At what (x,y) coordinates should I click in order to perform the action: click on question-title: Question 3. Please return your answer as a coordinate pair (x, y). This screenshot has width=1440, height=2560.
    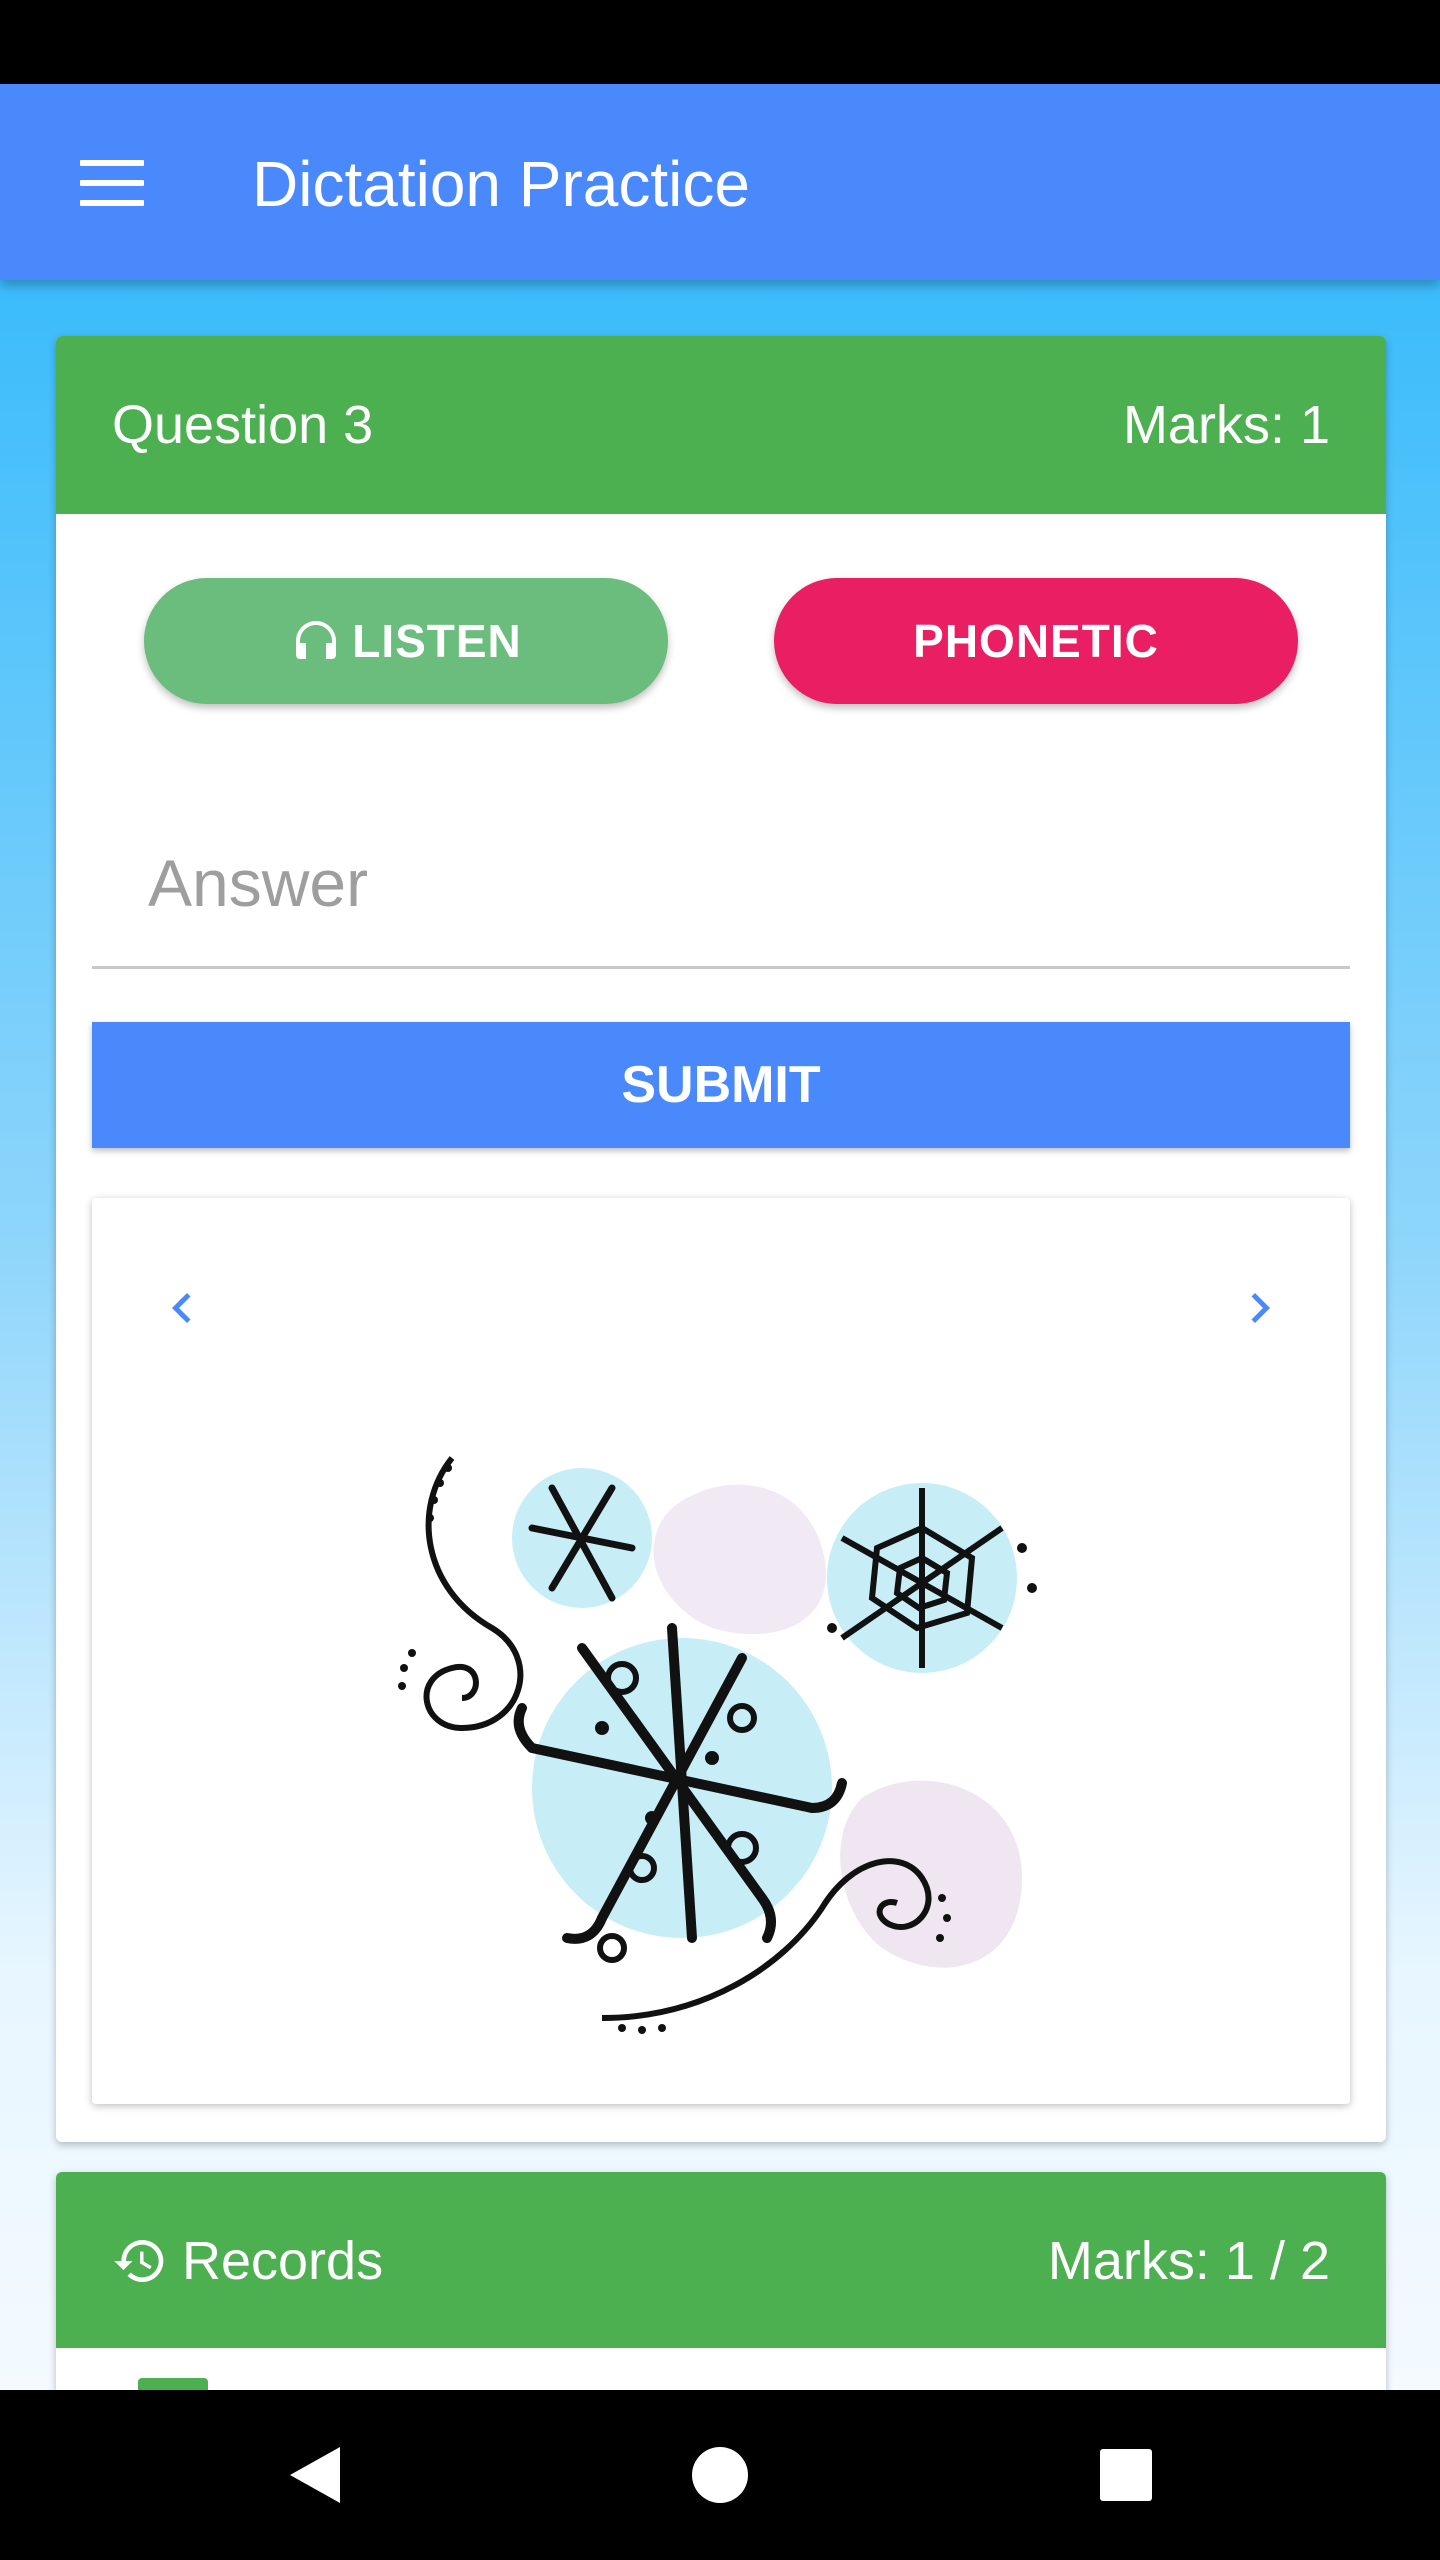
    Looking at the image, I should click on (243, 425).